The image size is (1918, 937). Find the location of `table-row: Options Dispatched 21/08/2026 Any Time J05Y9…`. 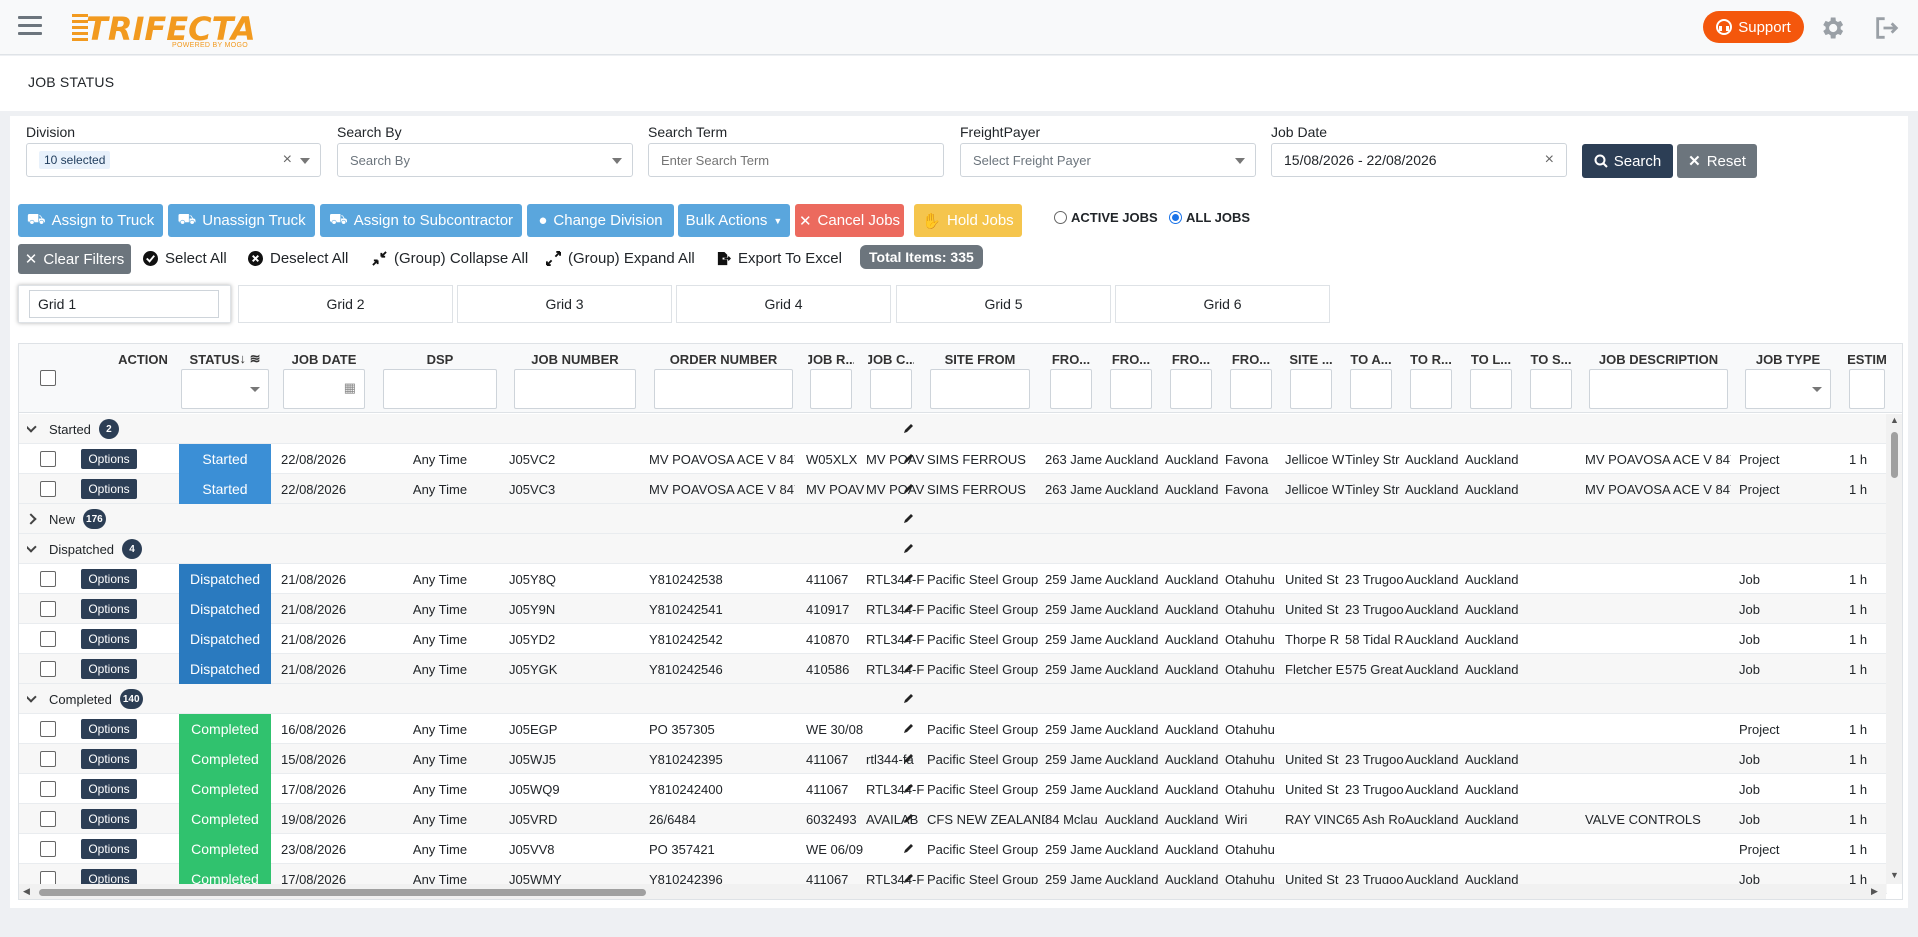

table-row: Options Dispatched 21/08/2026 Any Time J05Y9… is located at coordinates (953, 609).